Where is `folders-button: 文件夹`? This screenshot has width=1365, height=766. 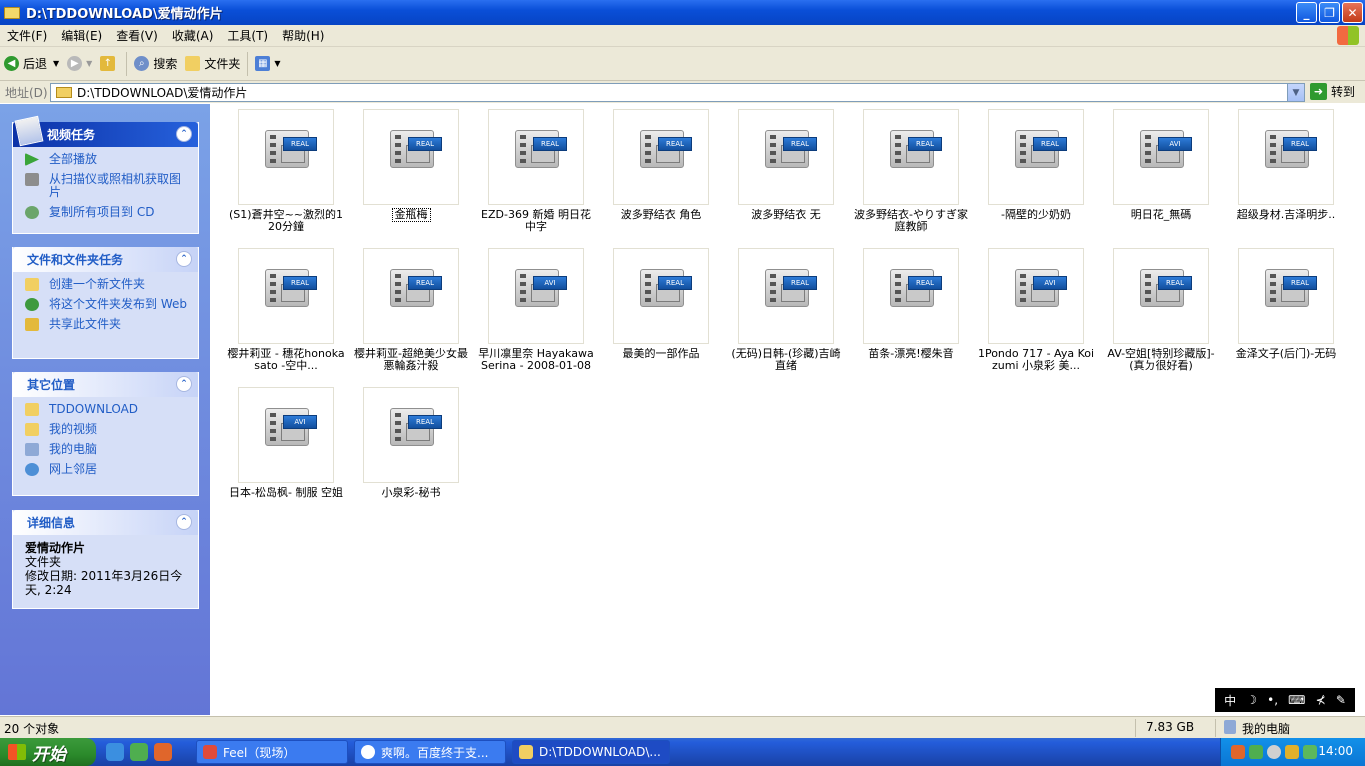
folders-button: 文件夹 is located at coordinates (212, 64).